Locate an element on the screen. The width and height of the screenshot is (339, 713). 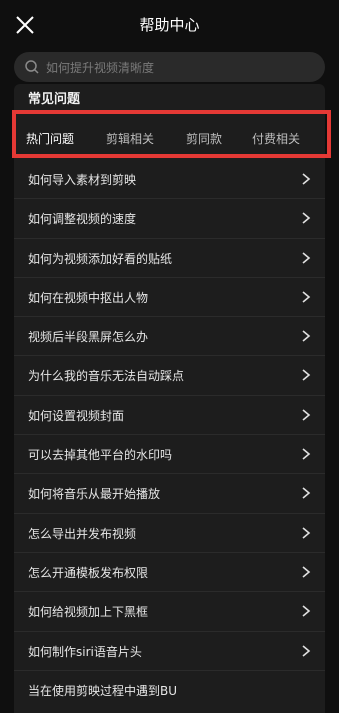
section-title: 常见问题 is located at coordinates (54, 99).